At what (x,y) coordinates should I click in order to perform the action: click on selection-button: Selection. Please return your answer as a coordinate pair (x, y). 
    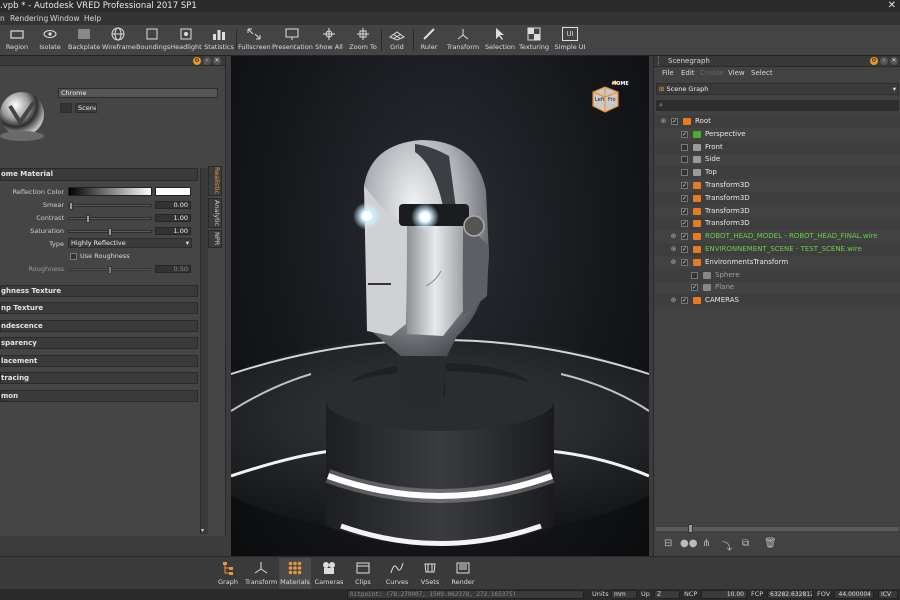
    Looking at the image, I should click on (500, 40).